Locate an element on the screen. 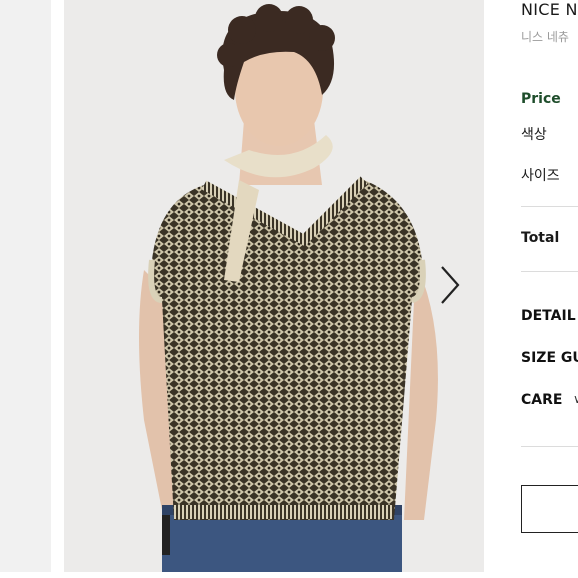 The height and width of the screenshot is (578, 578). size-guide-section-toggle: SIZE GU is located at coordinates (549, 358).